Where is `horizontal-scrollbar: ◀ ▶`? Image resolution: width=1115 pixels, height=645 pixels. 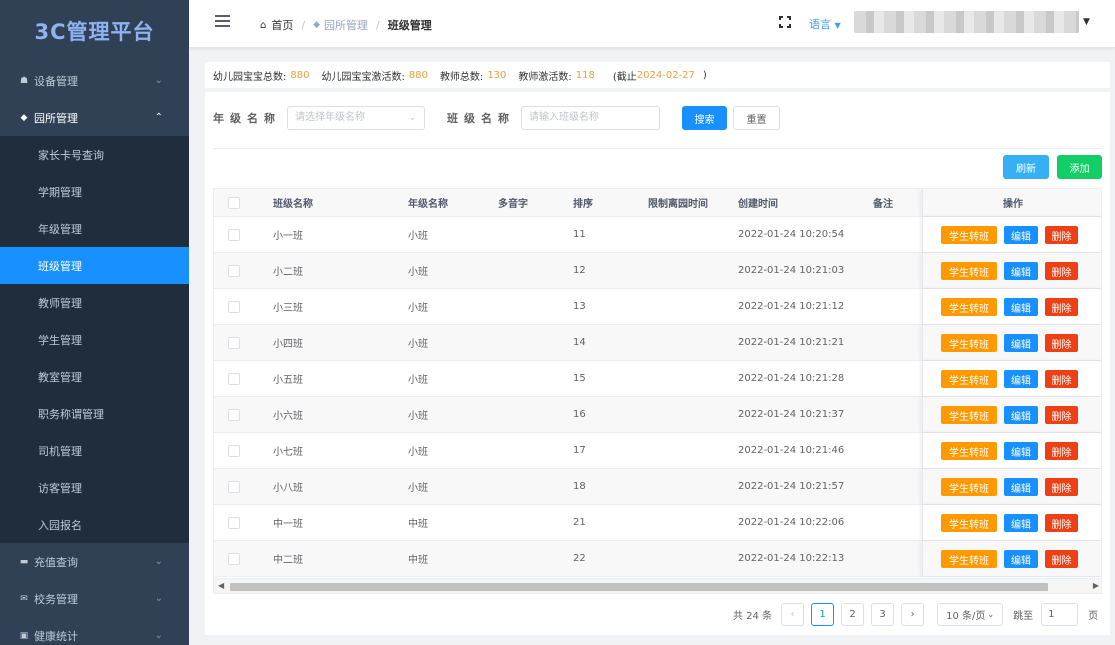 horizontal-scrollbar: ◀ ▶ is located at coordinates (657, 585).